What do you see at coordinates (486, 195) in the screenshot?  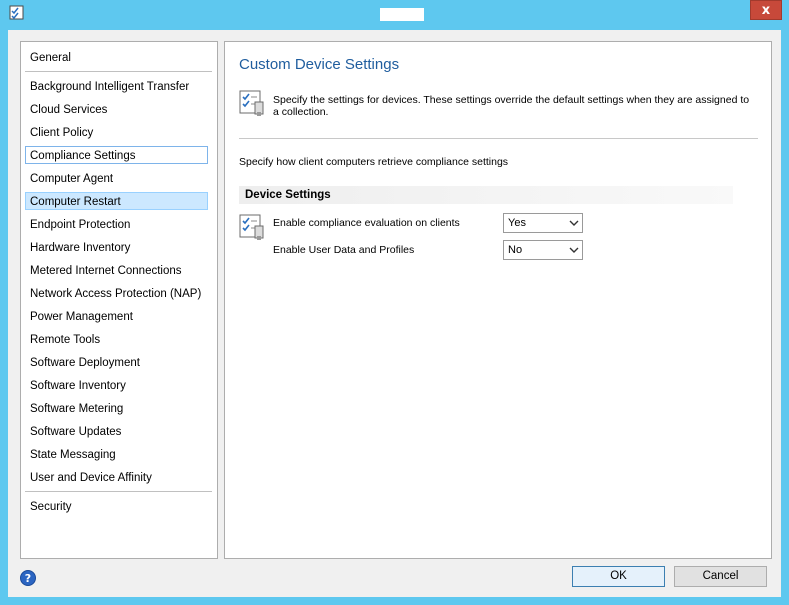 I see `section-header-device-settings: Device Settings` at bounding box center [486, 195].